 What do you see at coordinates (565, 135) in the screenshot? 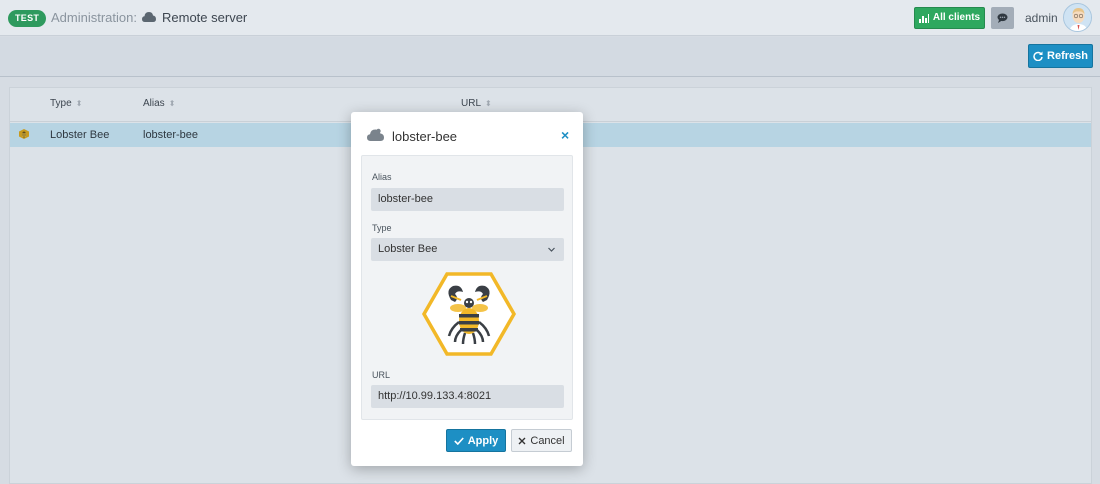
I see `close-icon: ×` at bounding box center [565, 135].